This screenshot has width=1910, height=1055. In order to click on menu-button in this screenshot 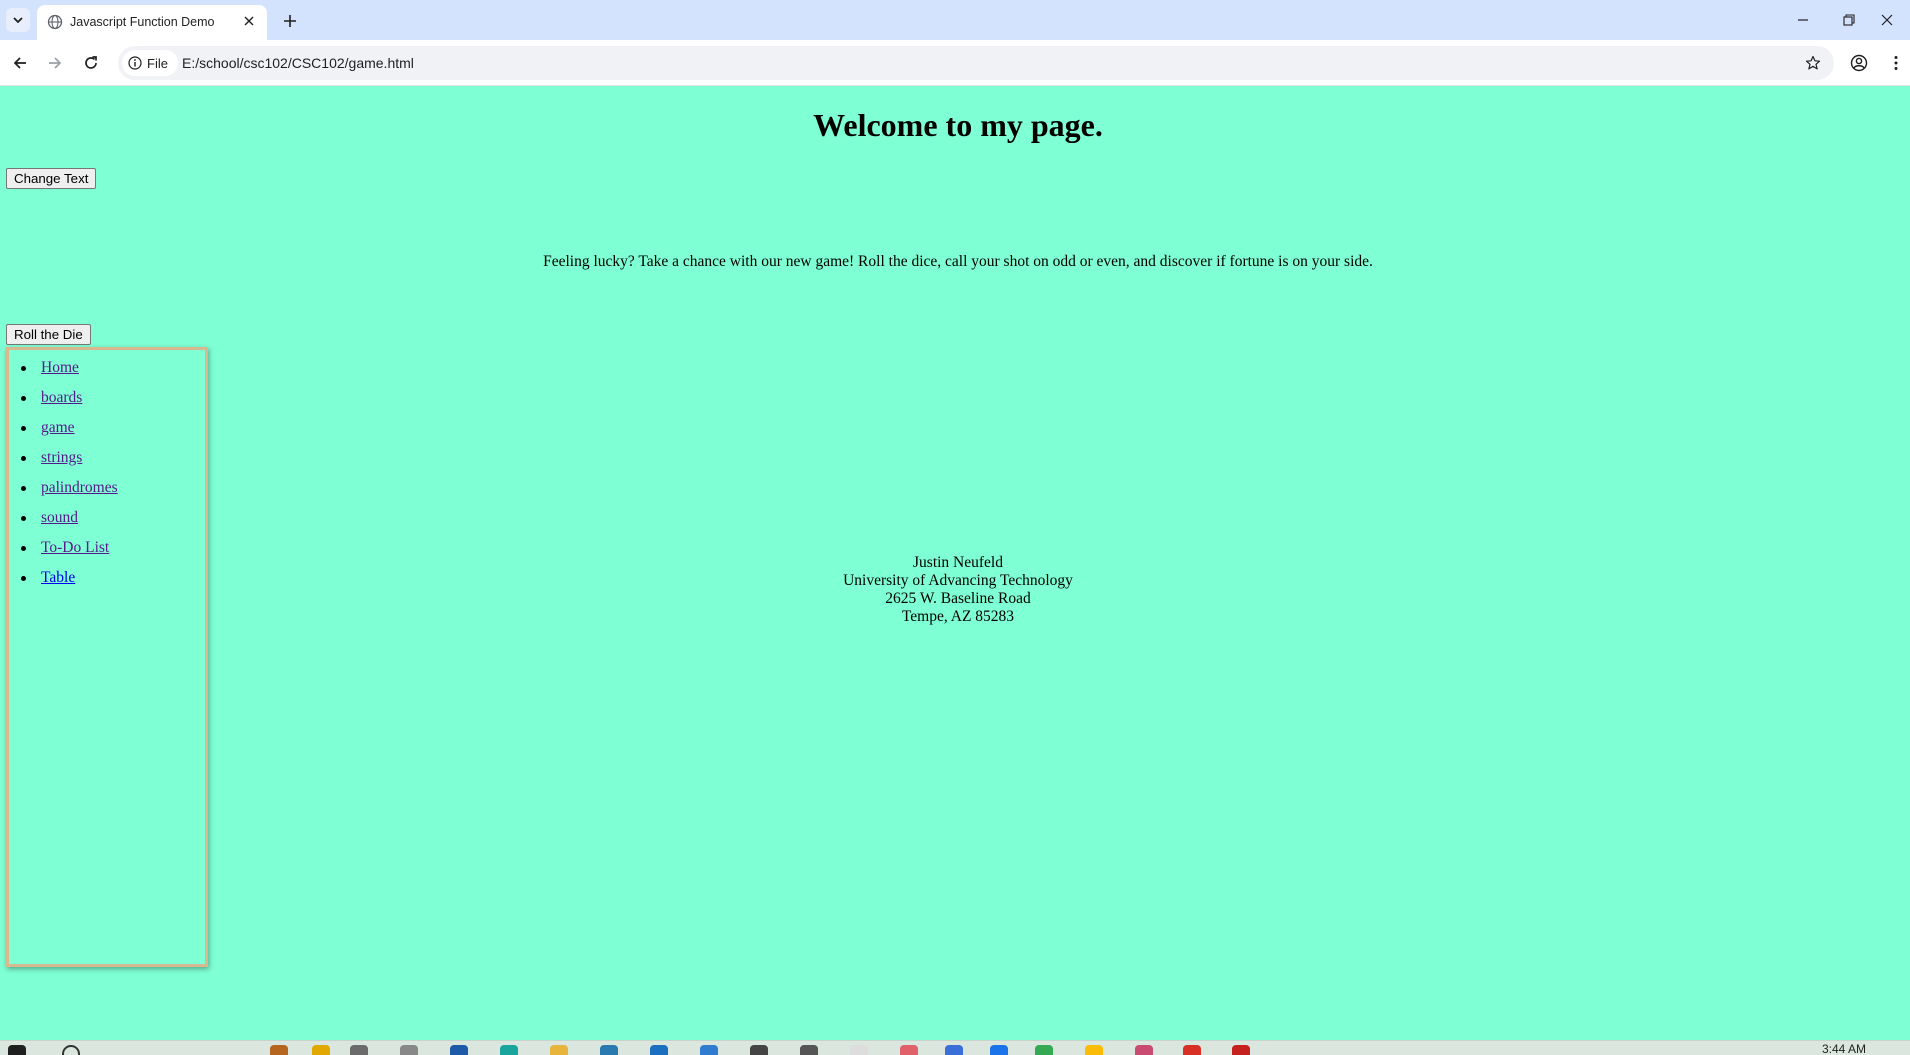, I will do `click(1896, 63)`.